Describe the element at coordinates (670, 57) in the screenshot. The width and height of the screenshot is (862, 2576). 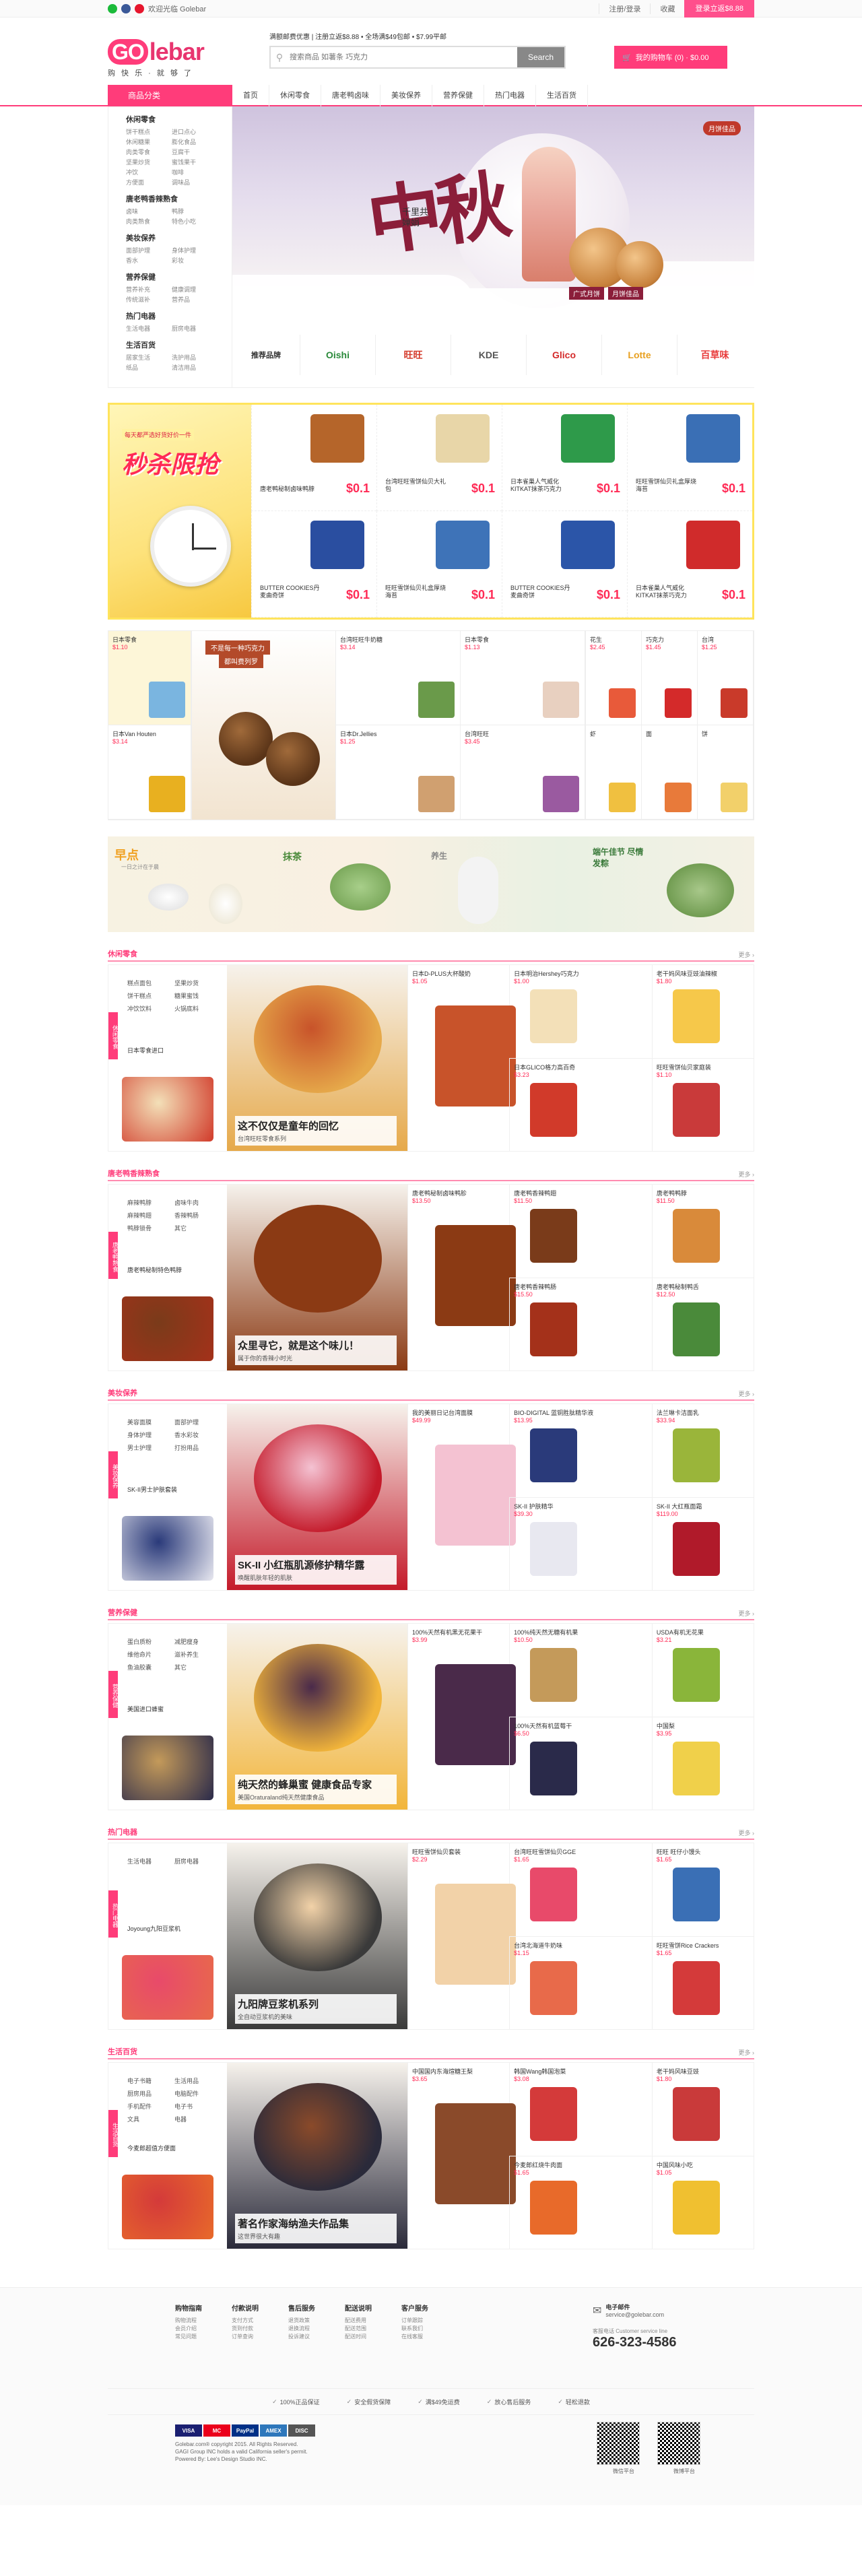
I see `cart-button: 🛒 我的购物车 (0) · $0.00` at that location.